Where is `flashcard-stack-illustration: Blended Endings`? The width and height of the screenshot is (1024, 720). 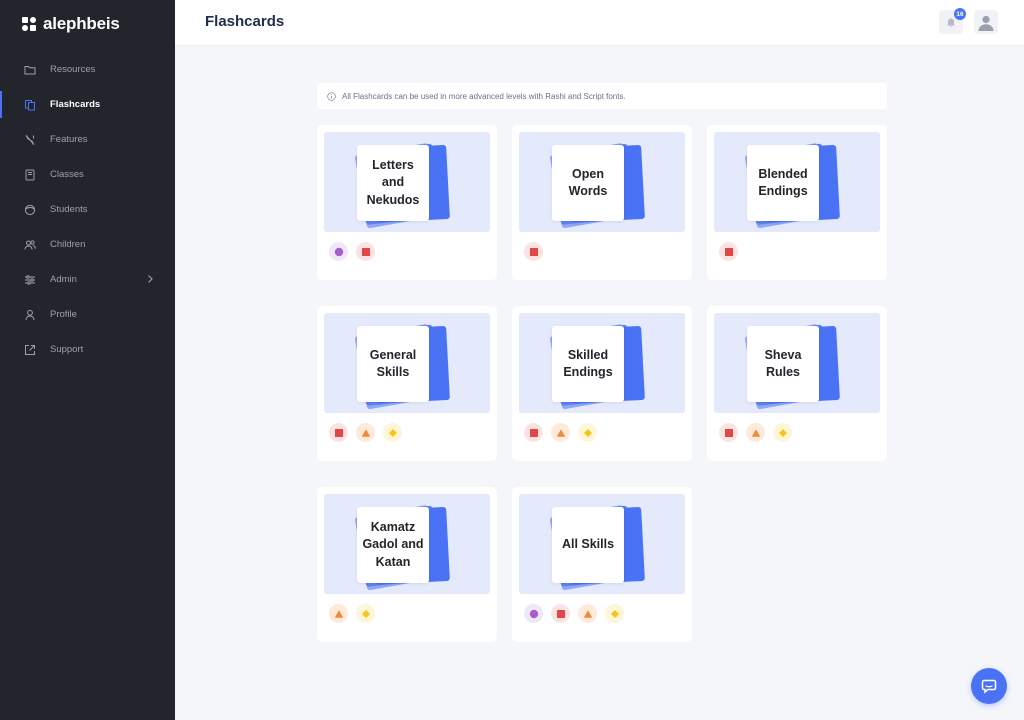
flashcard-stack-illustration: Blended Endings is located at coordinates (797, 182).